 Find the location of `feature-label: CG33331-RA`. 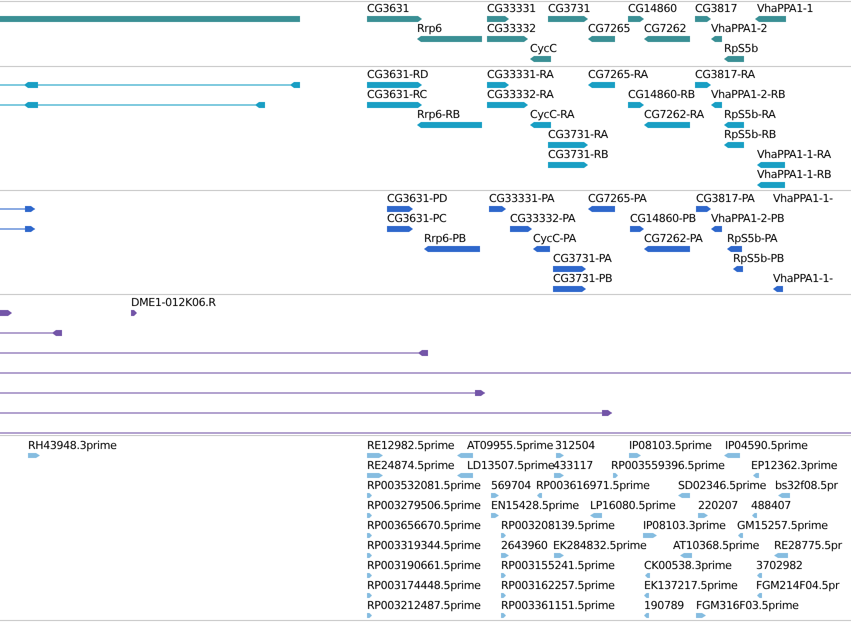

feature-label: CG33331-RA is located at coordinates (520, 75).